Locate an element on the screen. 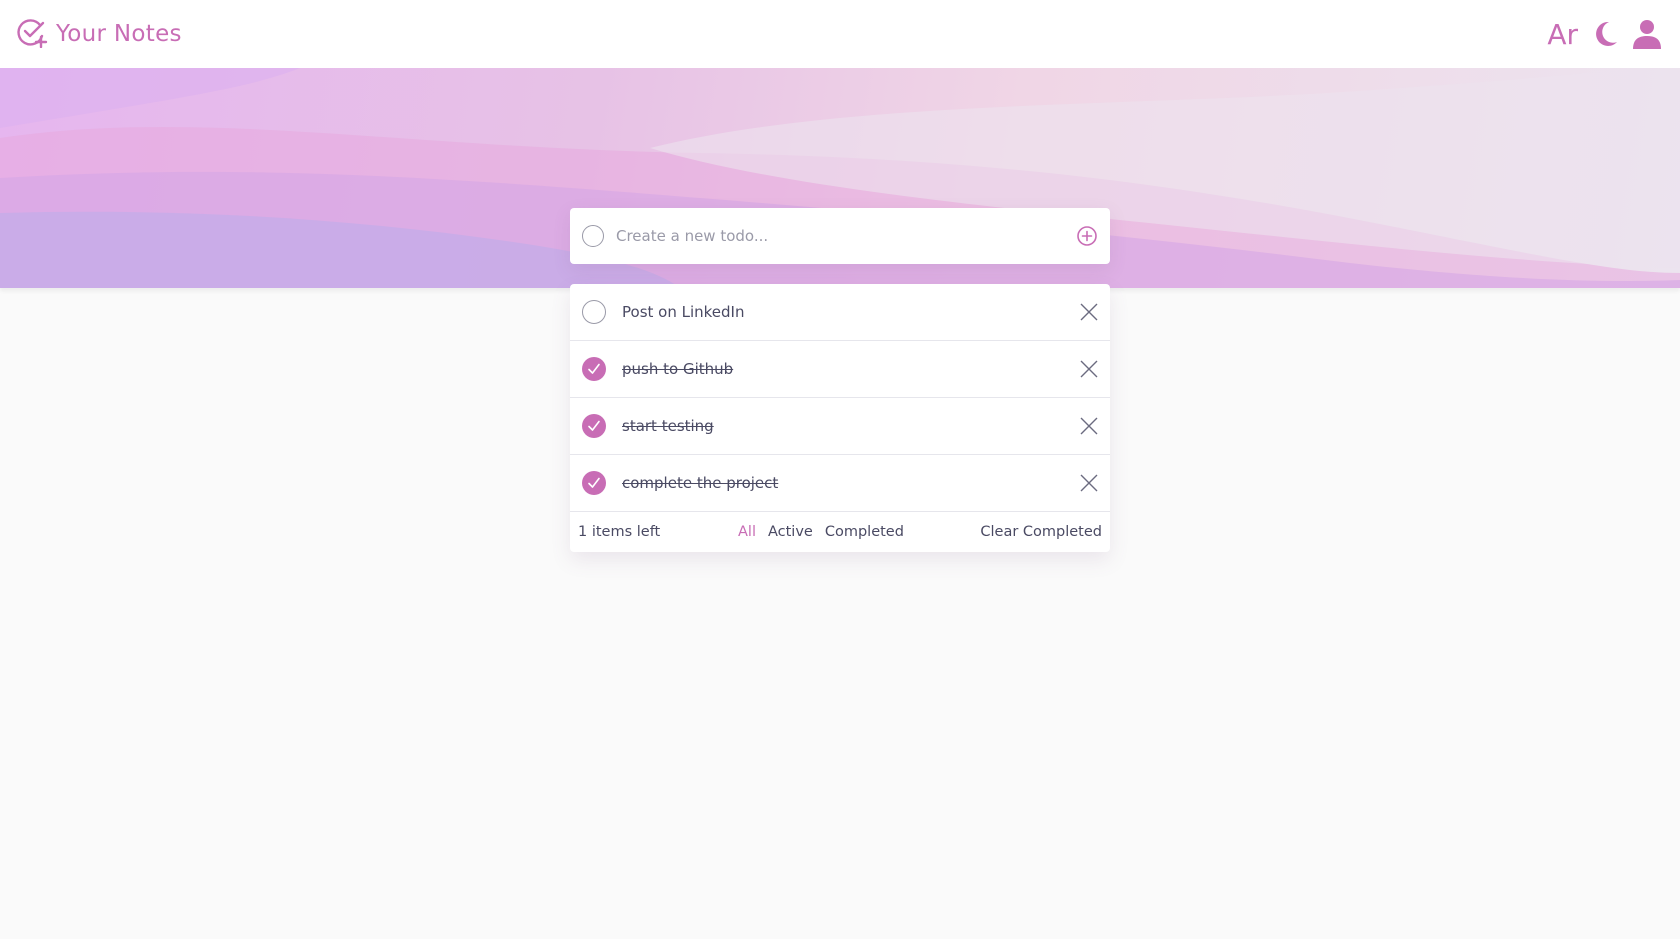  filter-completed: Completed is located at coordinates (864, 532).